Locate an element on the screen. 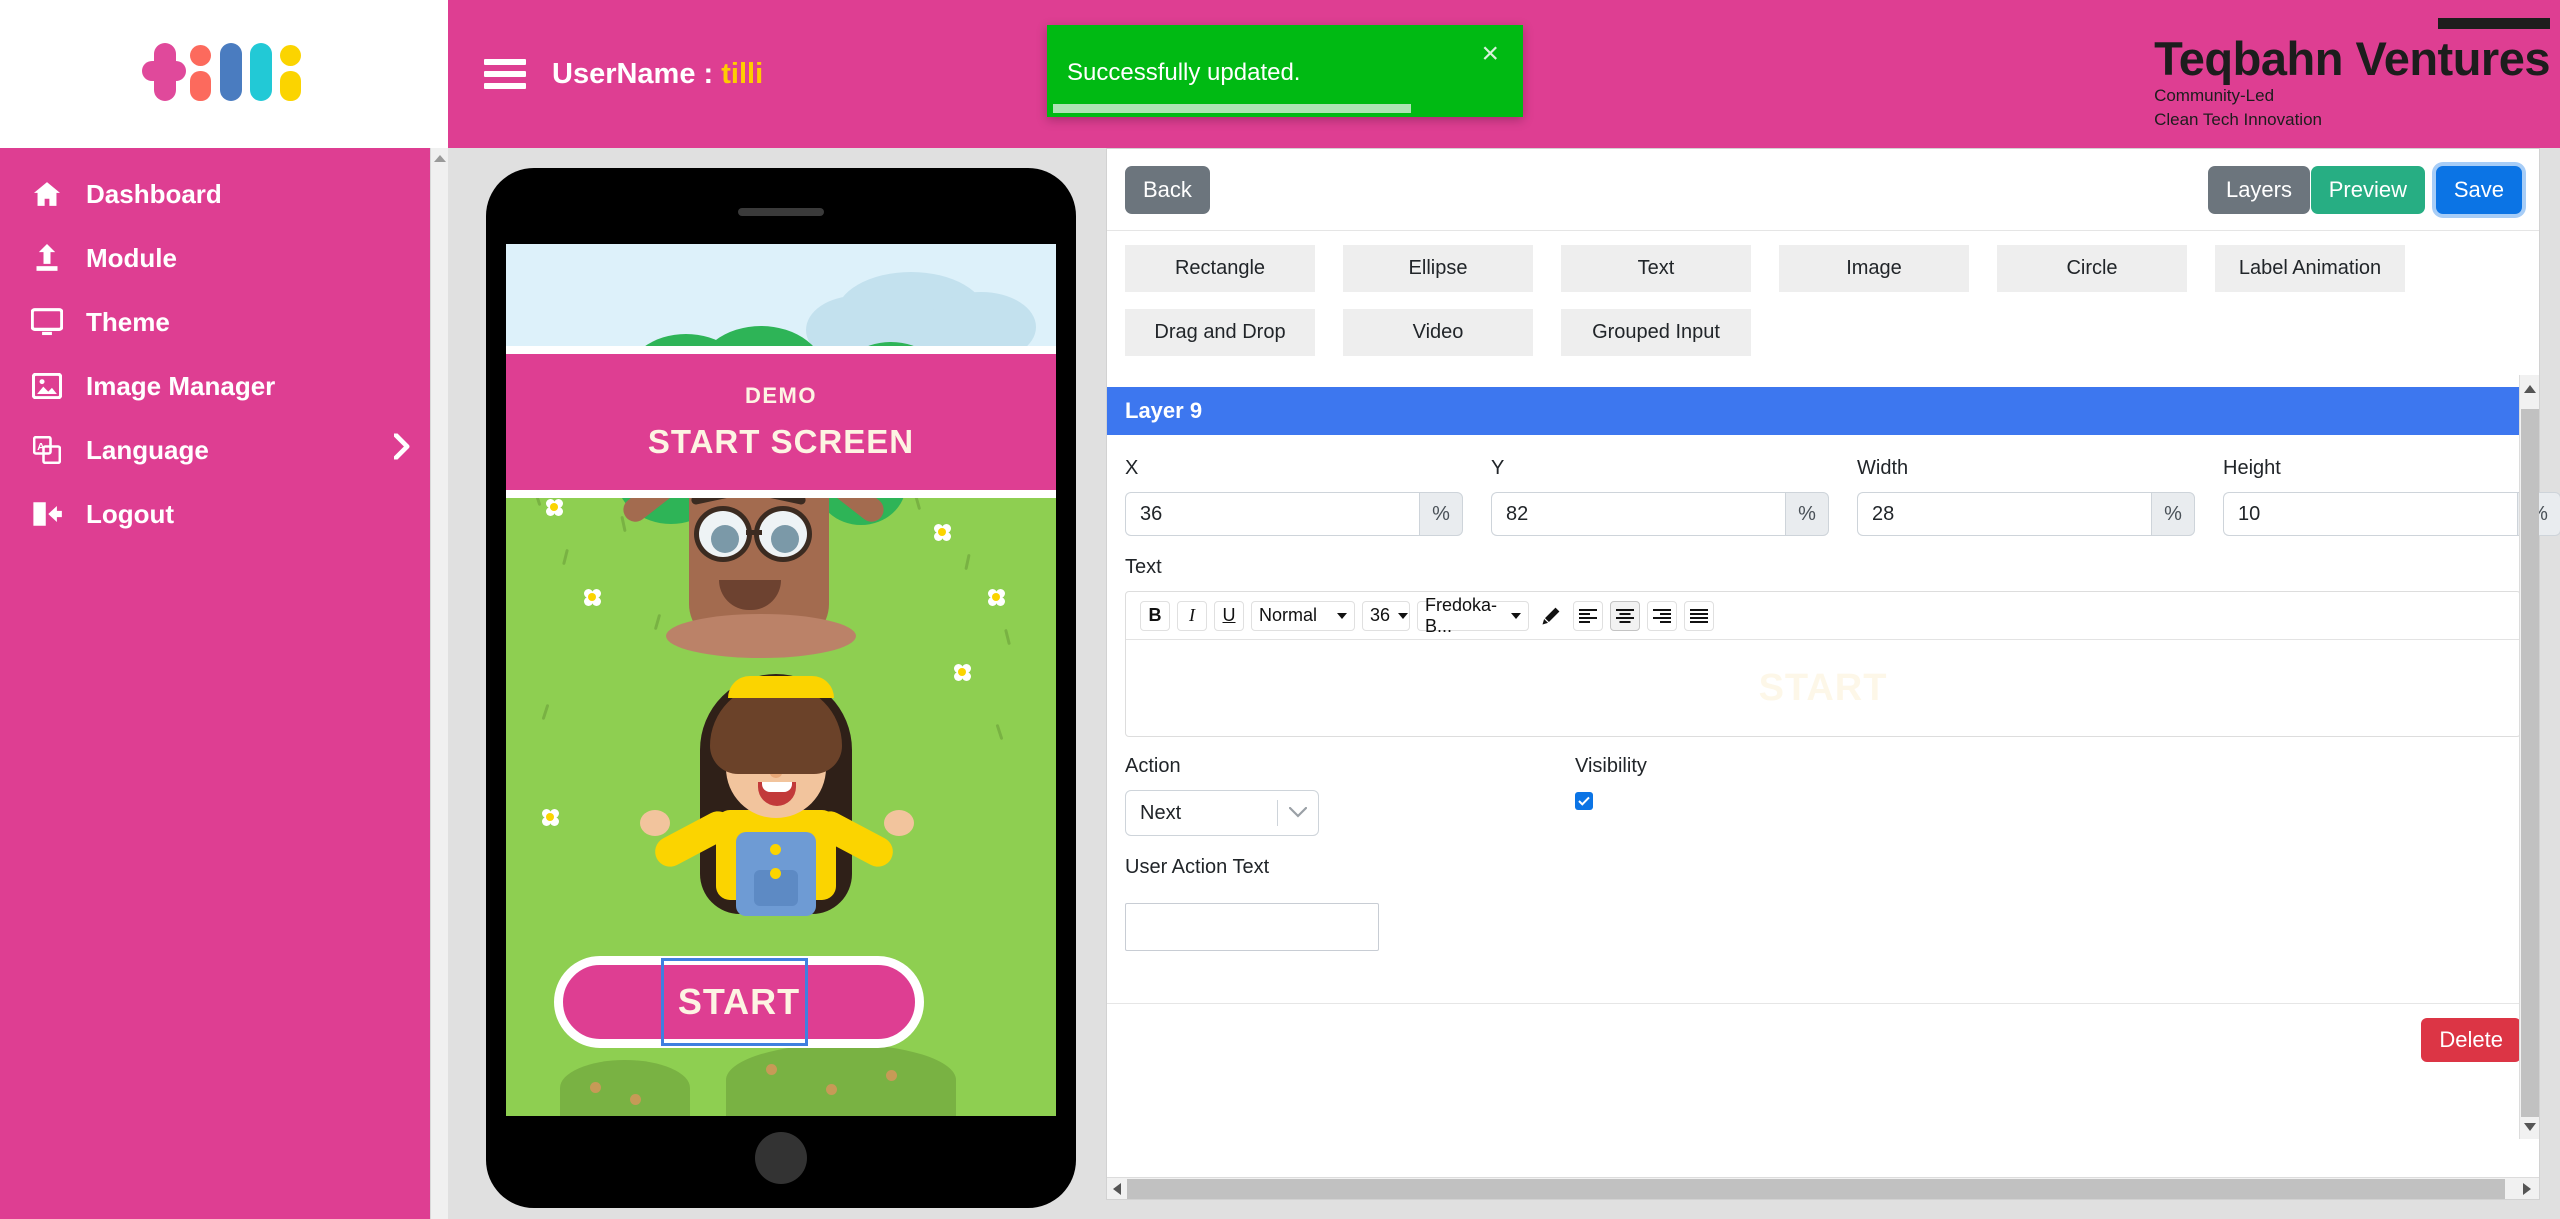  girl-headband is located at coordinates (781, 687).